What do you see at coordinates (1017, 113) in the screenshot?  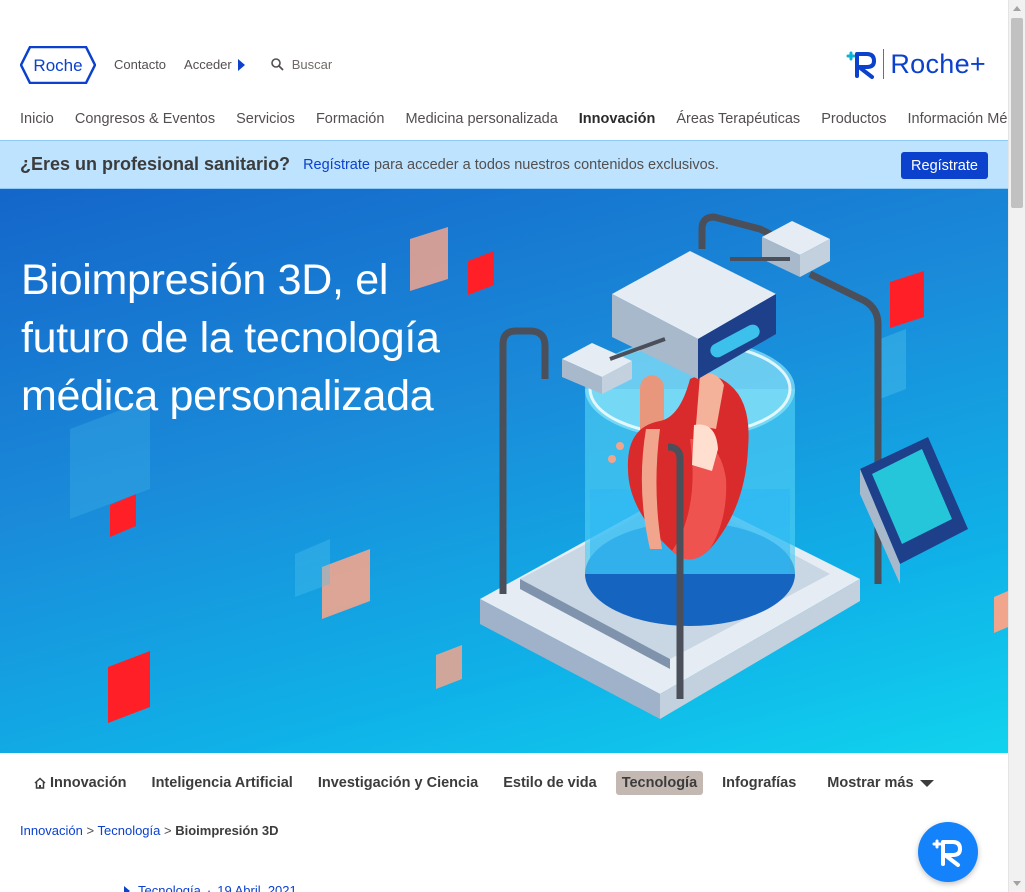 I see `scroll-thumb` at bounding box center [1017, 113].